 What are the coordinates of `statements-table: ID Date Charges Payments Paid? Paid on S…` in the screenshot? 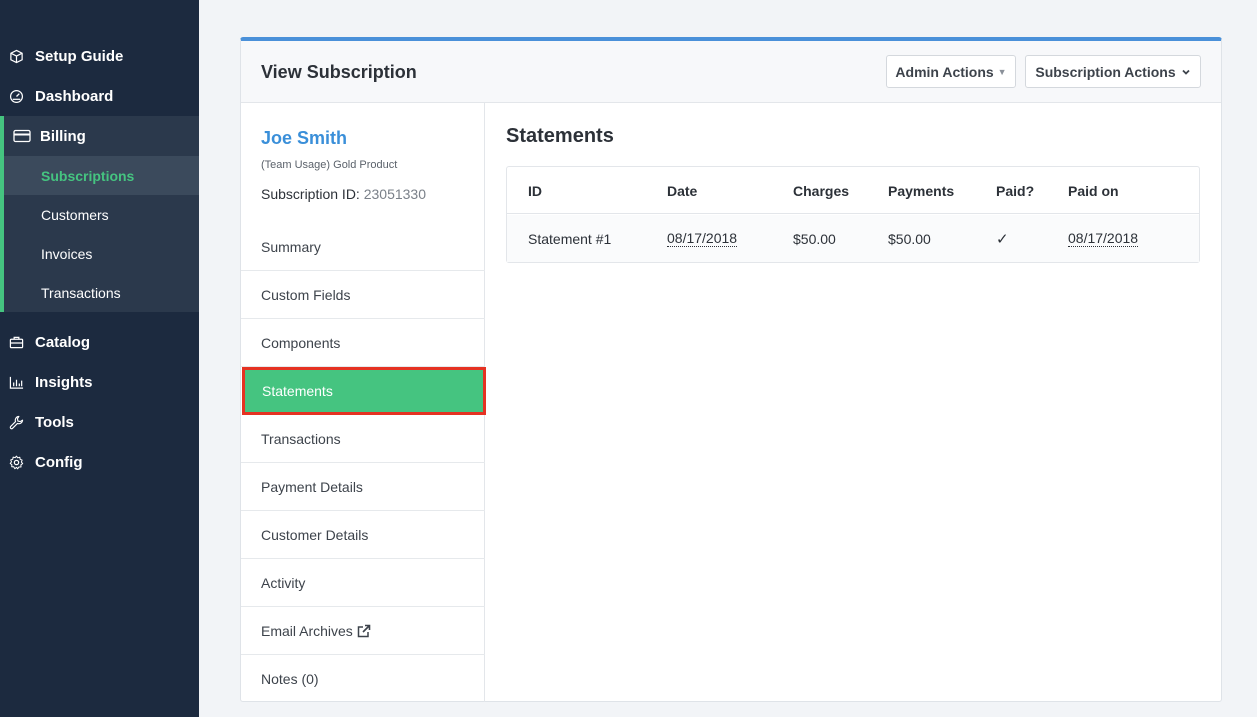 It's located at (853, 214).